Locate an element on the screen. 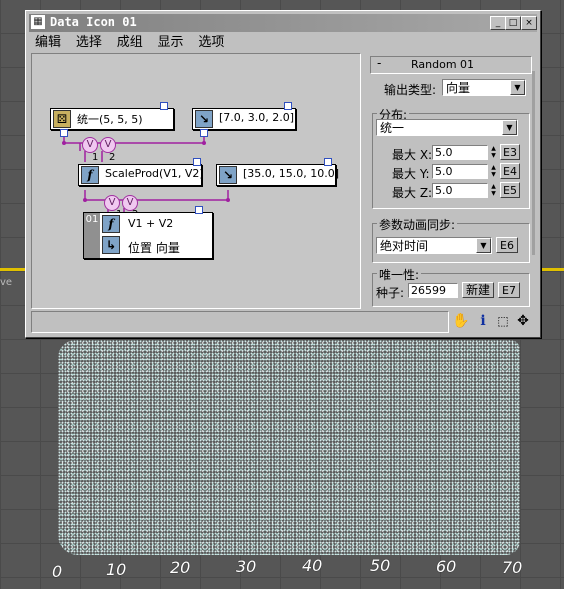  viewport-ruler: 0 10 20 30 40 50 60 70 is located at coordinates (282, 564).